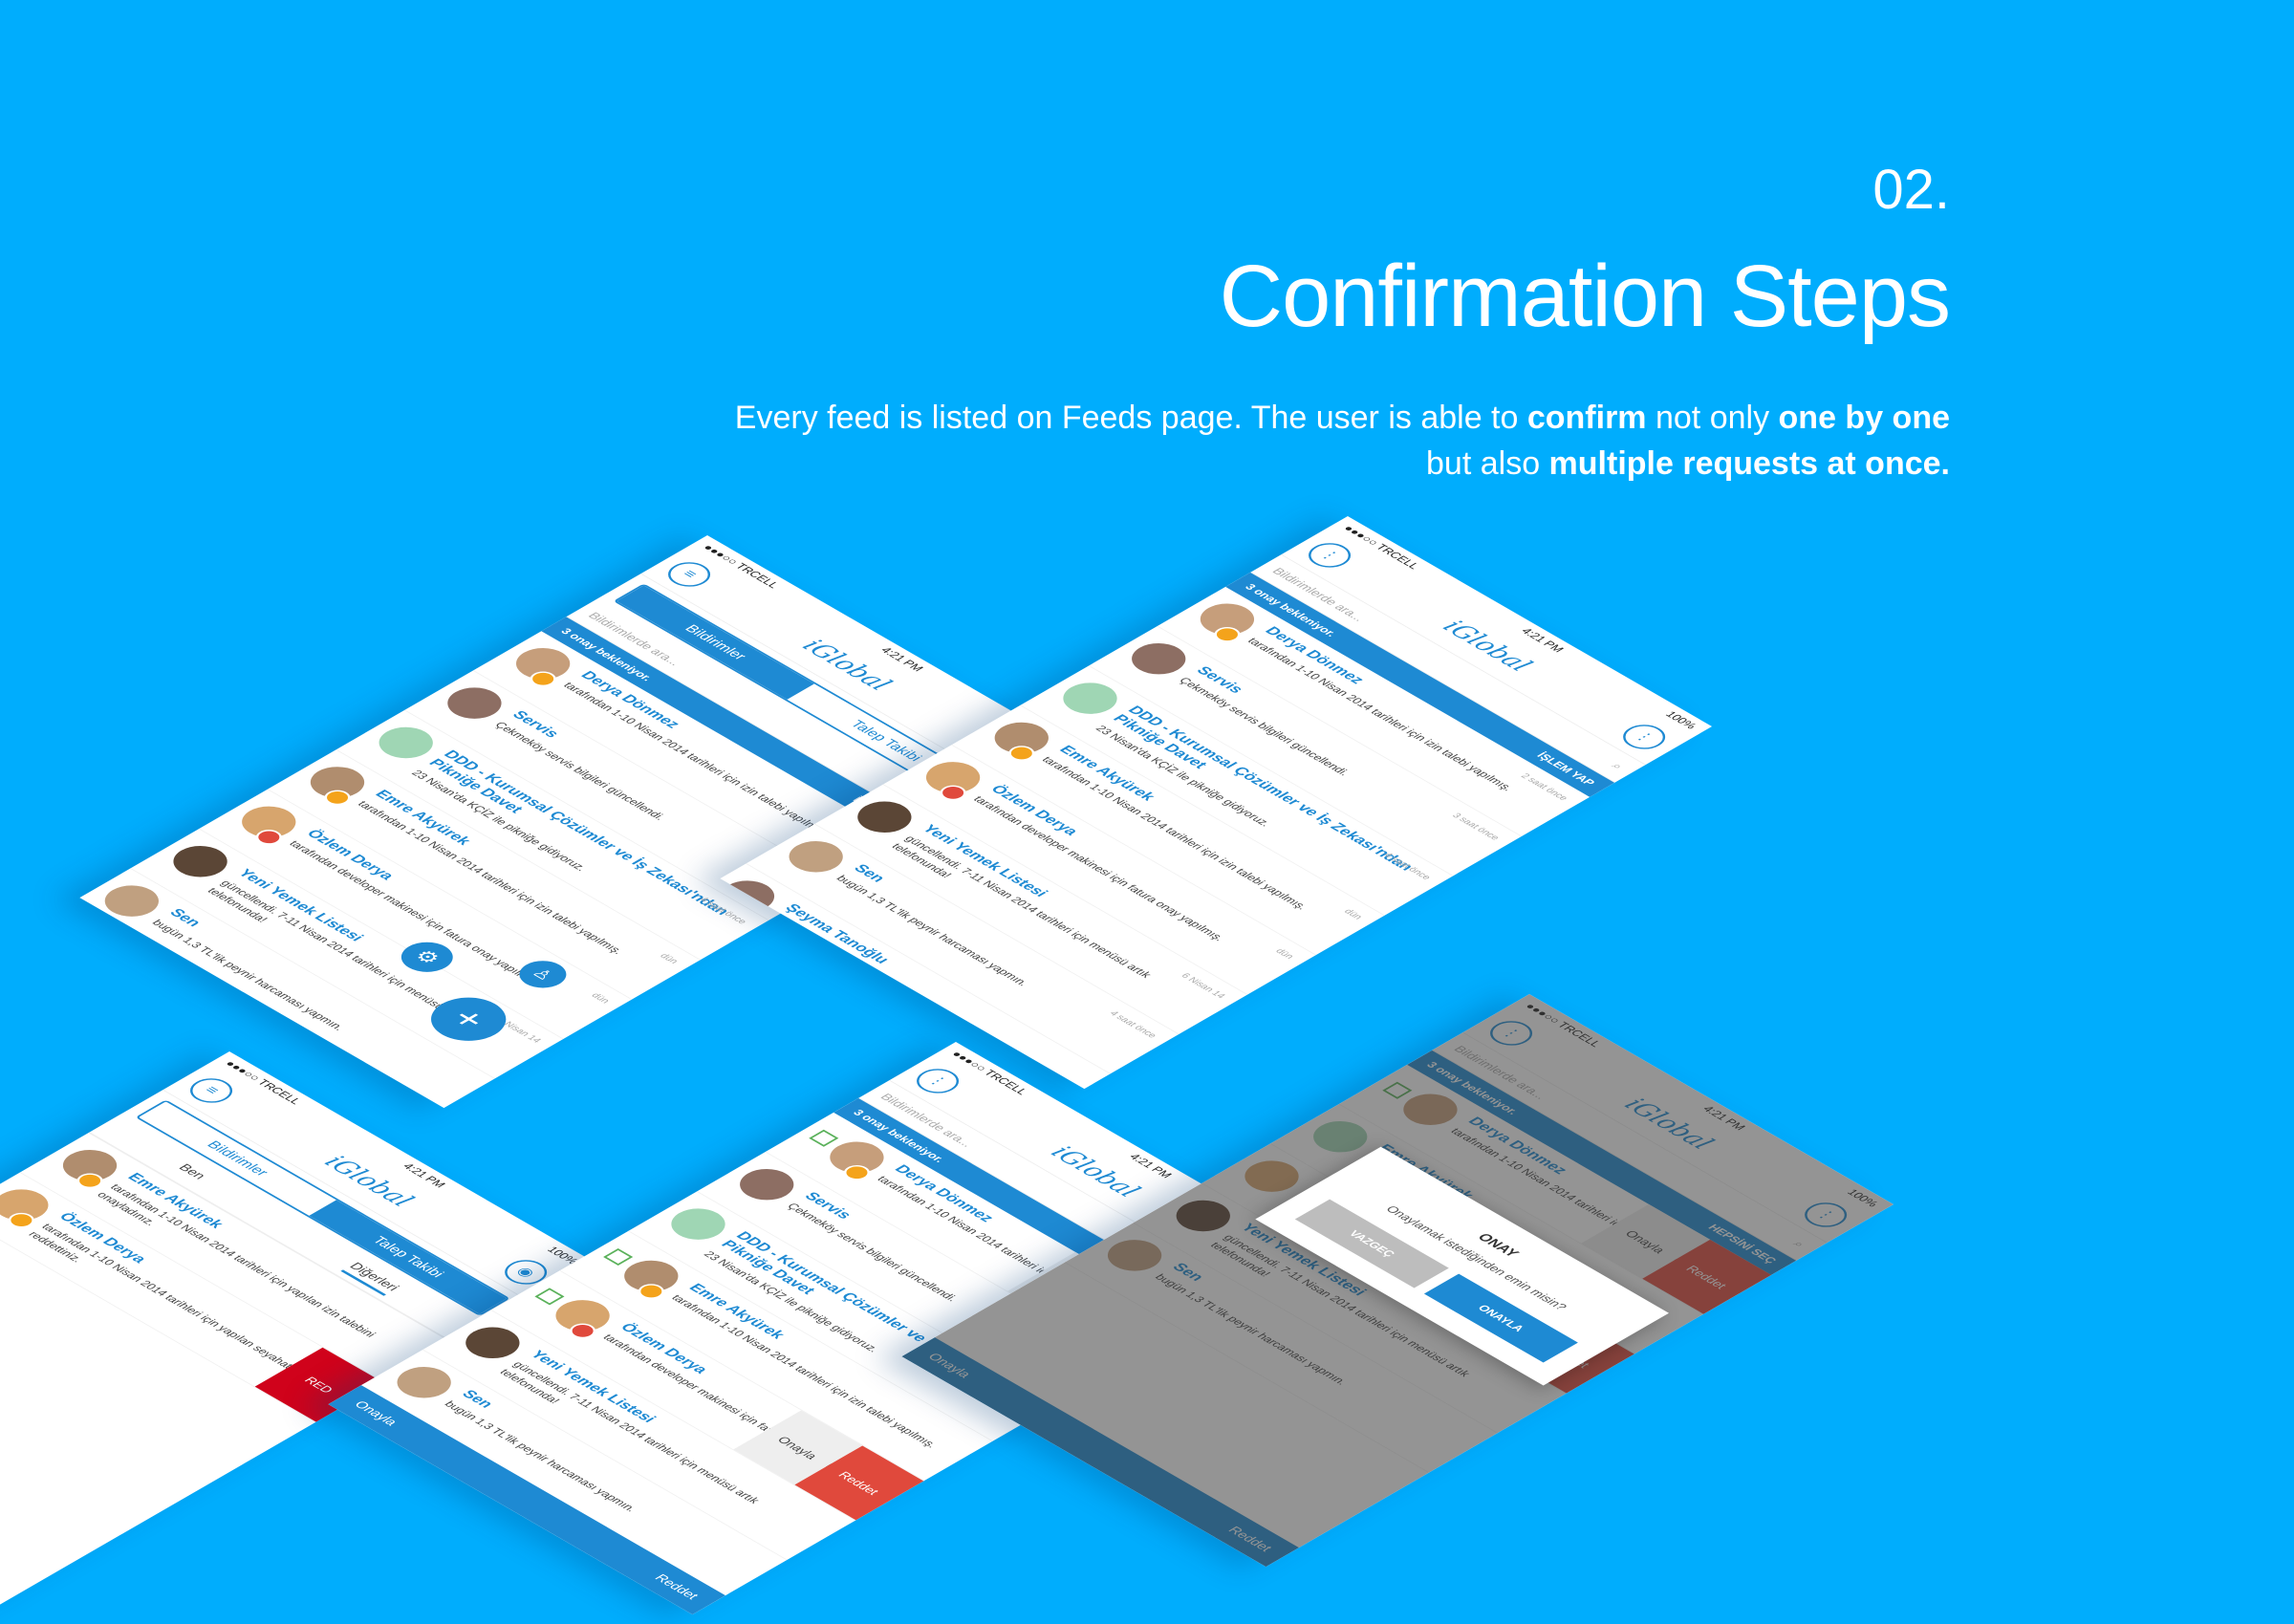 The image size is (2294, 1624). Describe the element at coordinates (1864, 419) in the screenshot. I see `desc-bold: one by one` at that location.